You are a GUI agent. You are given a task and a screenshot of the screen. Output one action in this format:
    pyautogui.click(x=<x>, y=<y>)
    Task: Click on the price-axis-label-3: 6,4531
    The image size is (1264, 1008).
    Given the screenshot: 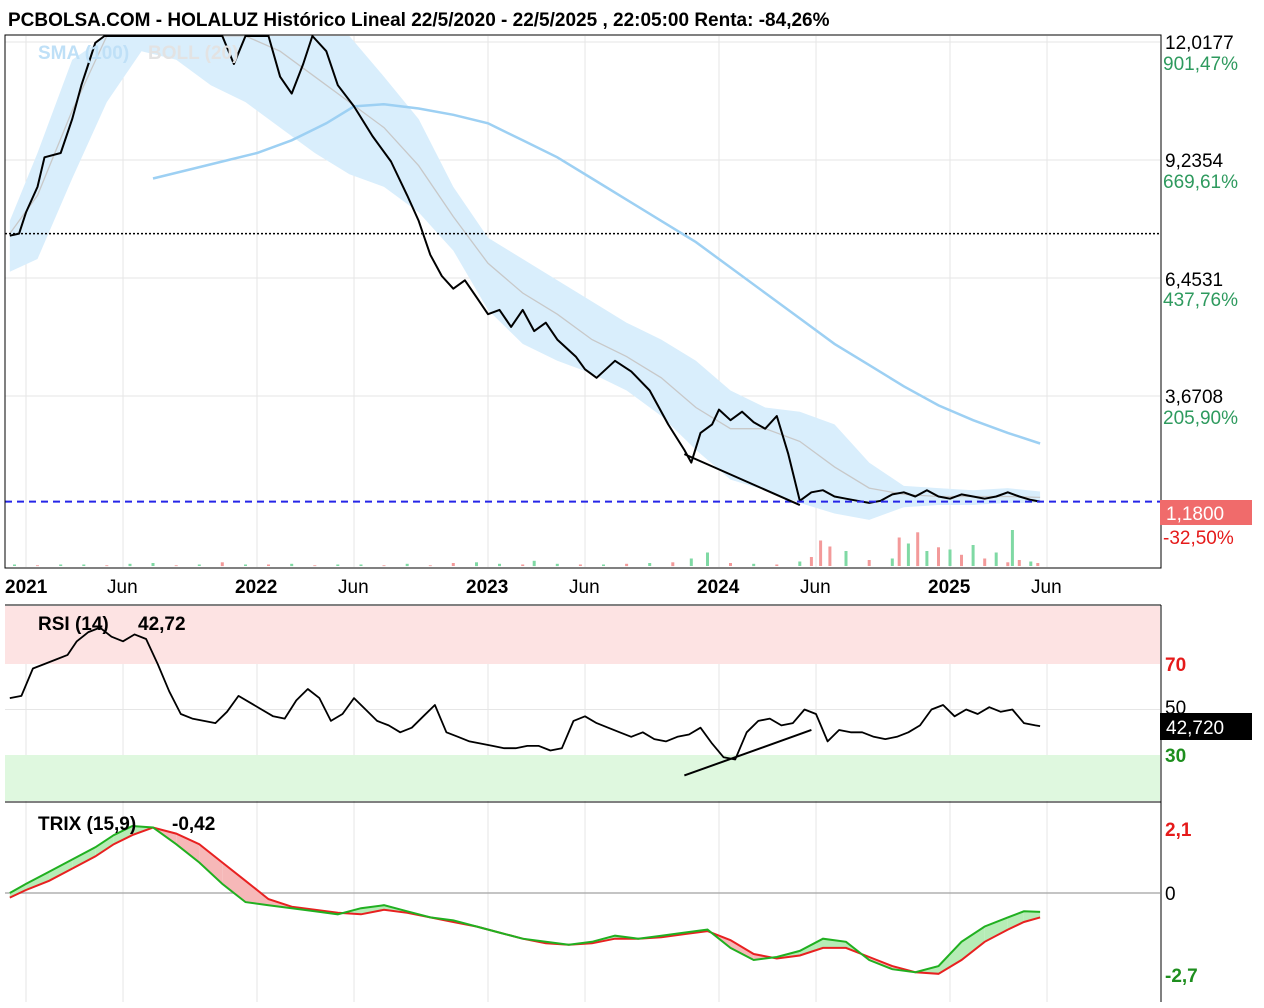 What is the action you would take?
    pyautogui.click(x=1194, y=280)
    